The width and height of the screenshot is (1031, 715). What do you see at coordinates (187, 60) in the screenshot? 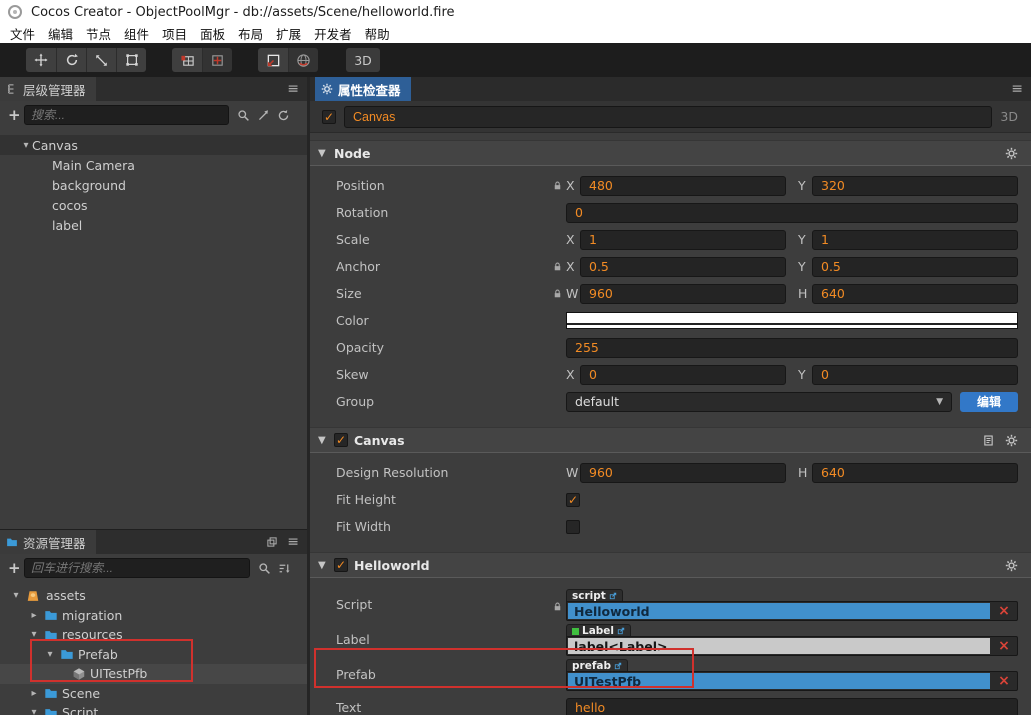
I see `pivot-grid-icon-button` at bounding box center [187, 60].